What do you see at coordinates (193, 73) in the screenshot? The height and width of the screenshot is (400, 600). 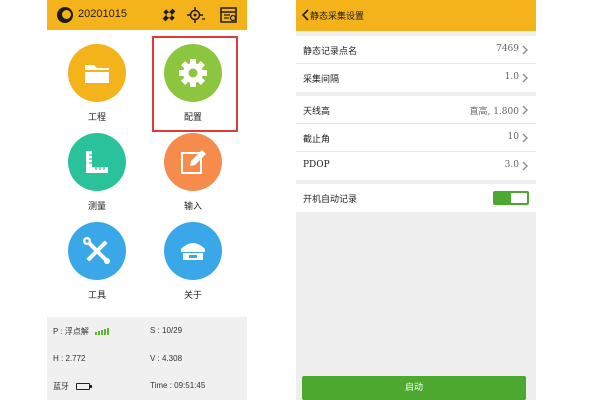 I see `gear-icon` at bounding box center [193, 73].